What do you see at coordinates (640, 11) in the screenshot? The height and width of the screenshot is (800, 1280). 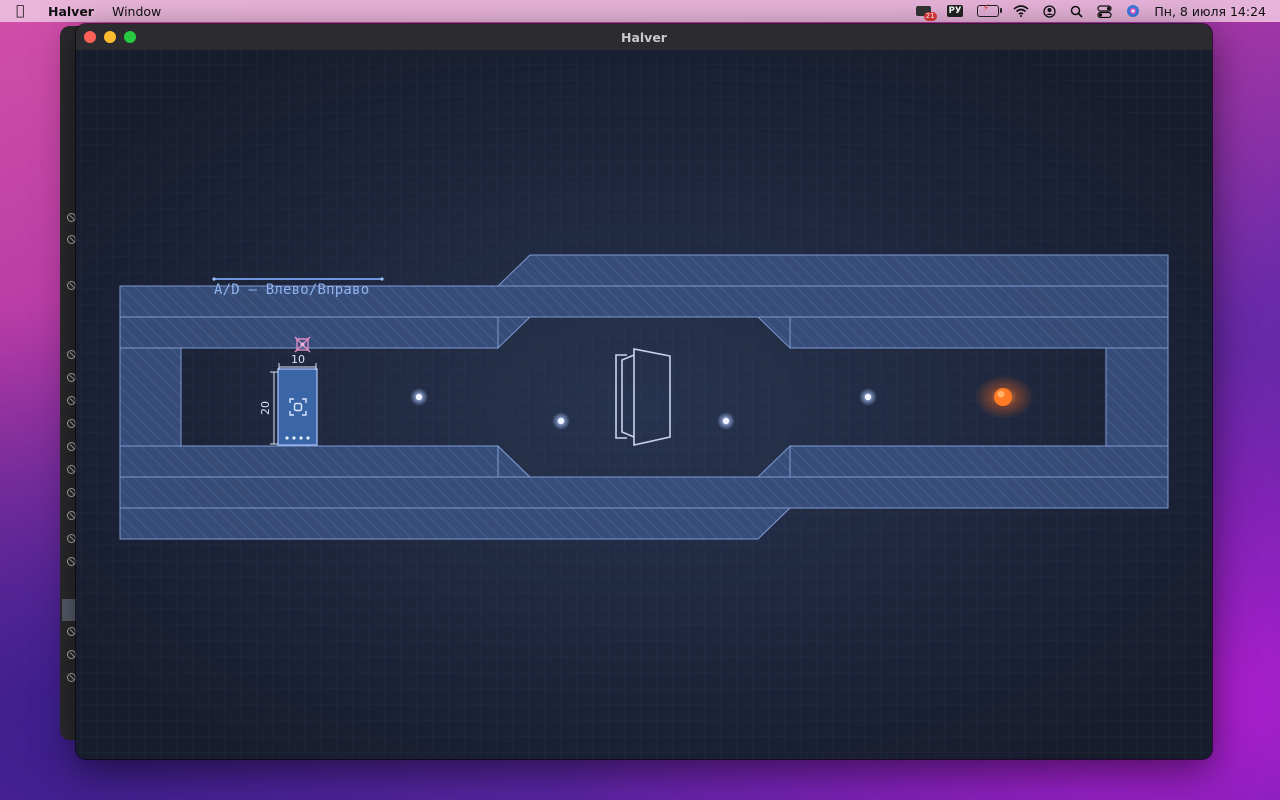 I see `menu-bar:  Halver Window 21 РУ ⚡ Пн, 8 июля 14:24` at bounding box center [640, 11].